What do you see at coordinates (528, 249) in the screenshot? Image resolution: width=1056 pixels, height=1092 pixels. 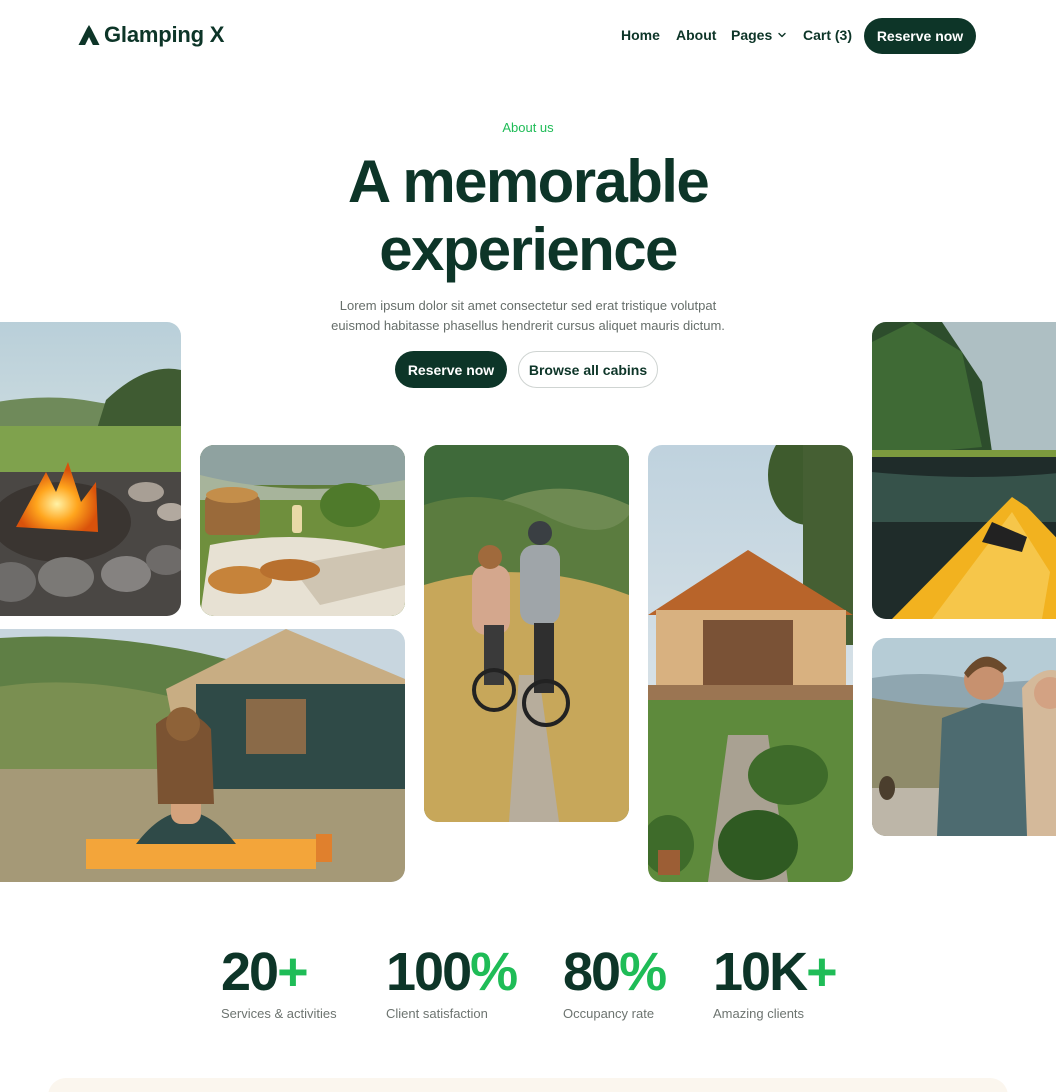 I see `hero-title-line2: experience` at bounding box center [528, 249].